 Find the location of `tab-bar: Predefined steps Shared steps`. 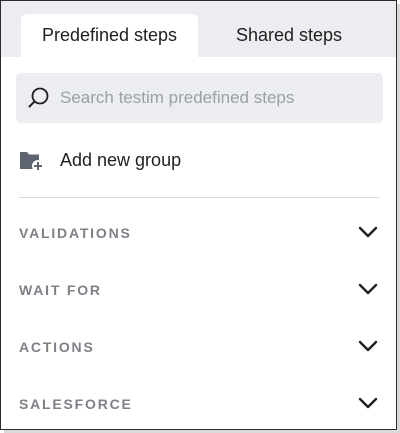

tab-bar: Predefined steps Shared steps is located at coordinates (198, 29).